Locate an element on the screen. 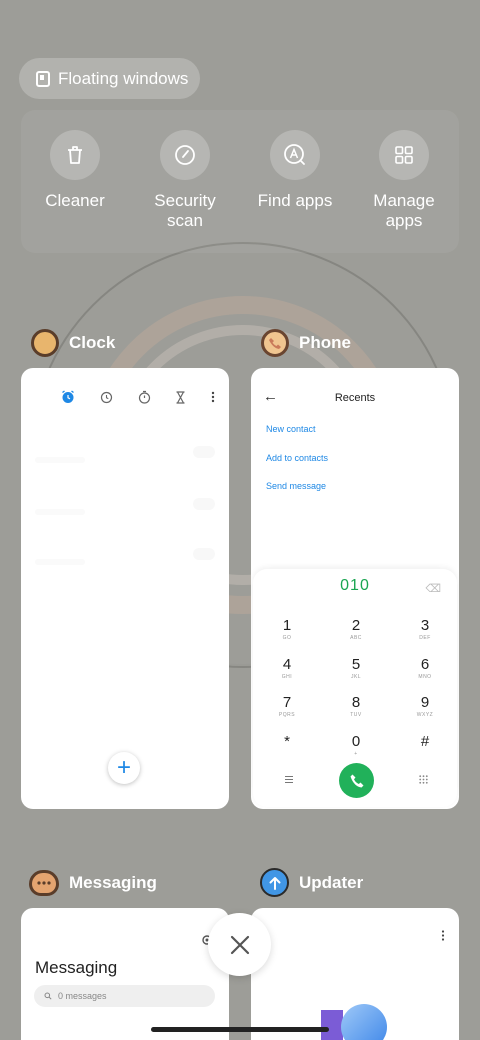 The image size is (480, 1040). phone-app-icon is located at coordinates (275, 343).